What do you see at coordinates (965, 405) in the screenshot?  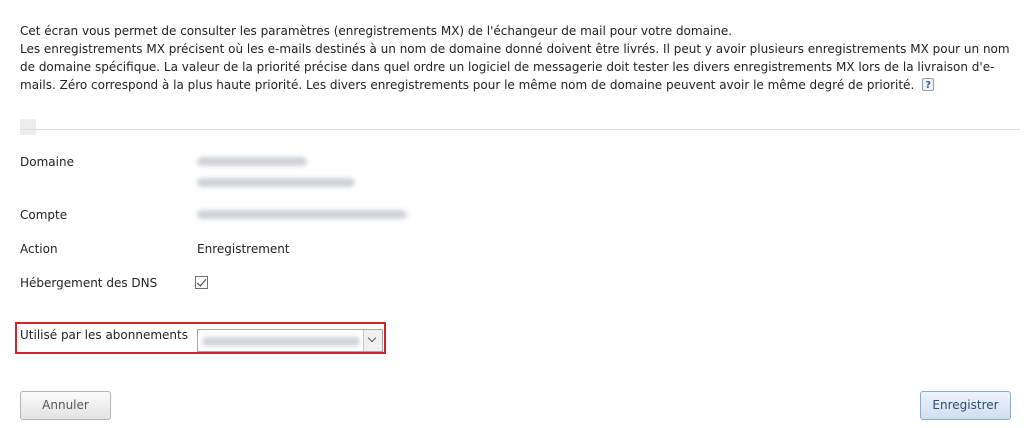 I see `save-button: Enregistrer` at bounding box center [965, 405].